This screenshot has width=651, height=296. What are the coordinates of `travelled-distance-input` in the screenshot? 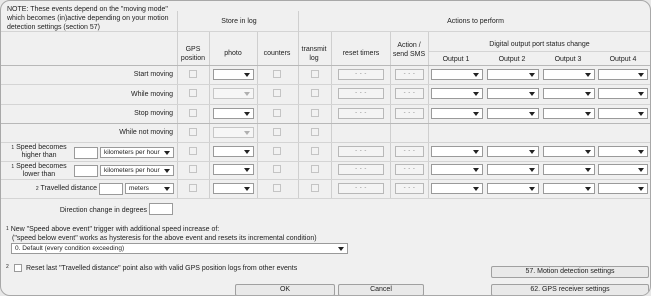 It's located at (111, 189).